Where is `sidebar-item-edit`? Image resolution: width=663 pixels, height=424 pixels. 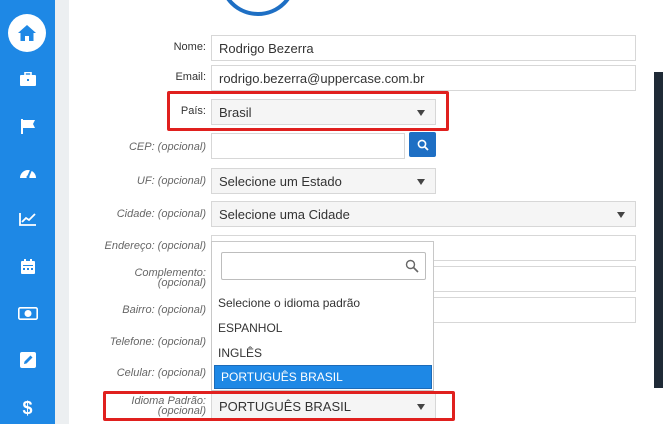 sidebar-item-edit is located at coordinates (27, 360).